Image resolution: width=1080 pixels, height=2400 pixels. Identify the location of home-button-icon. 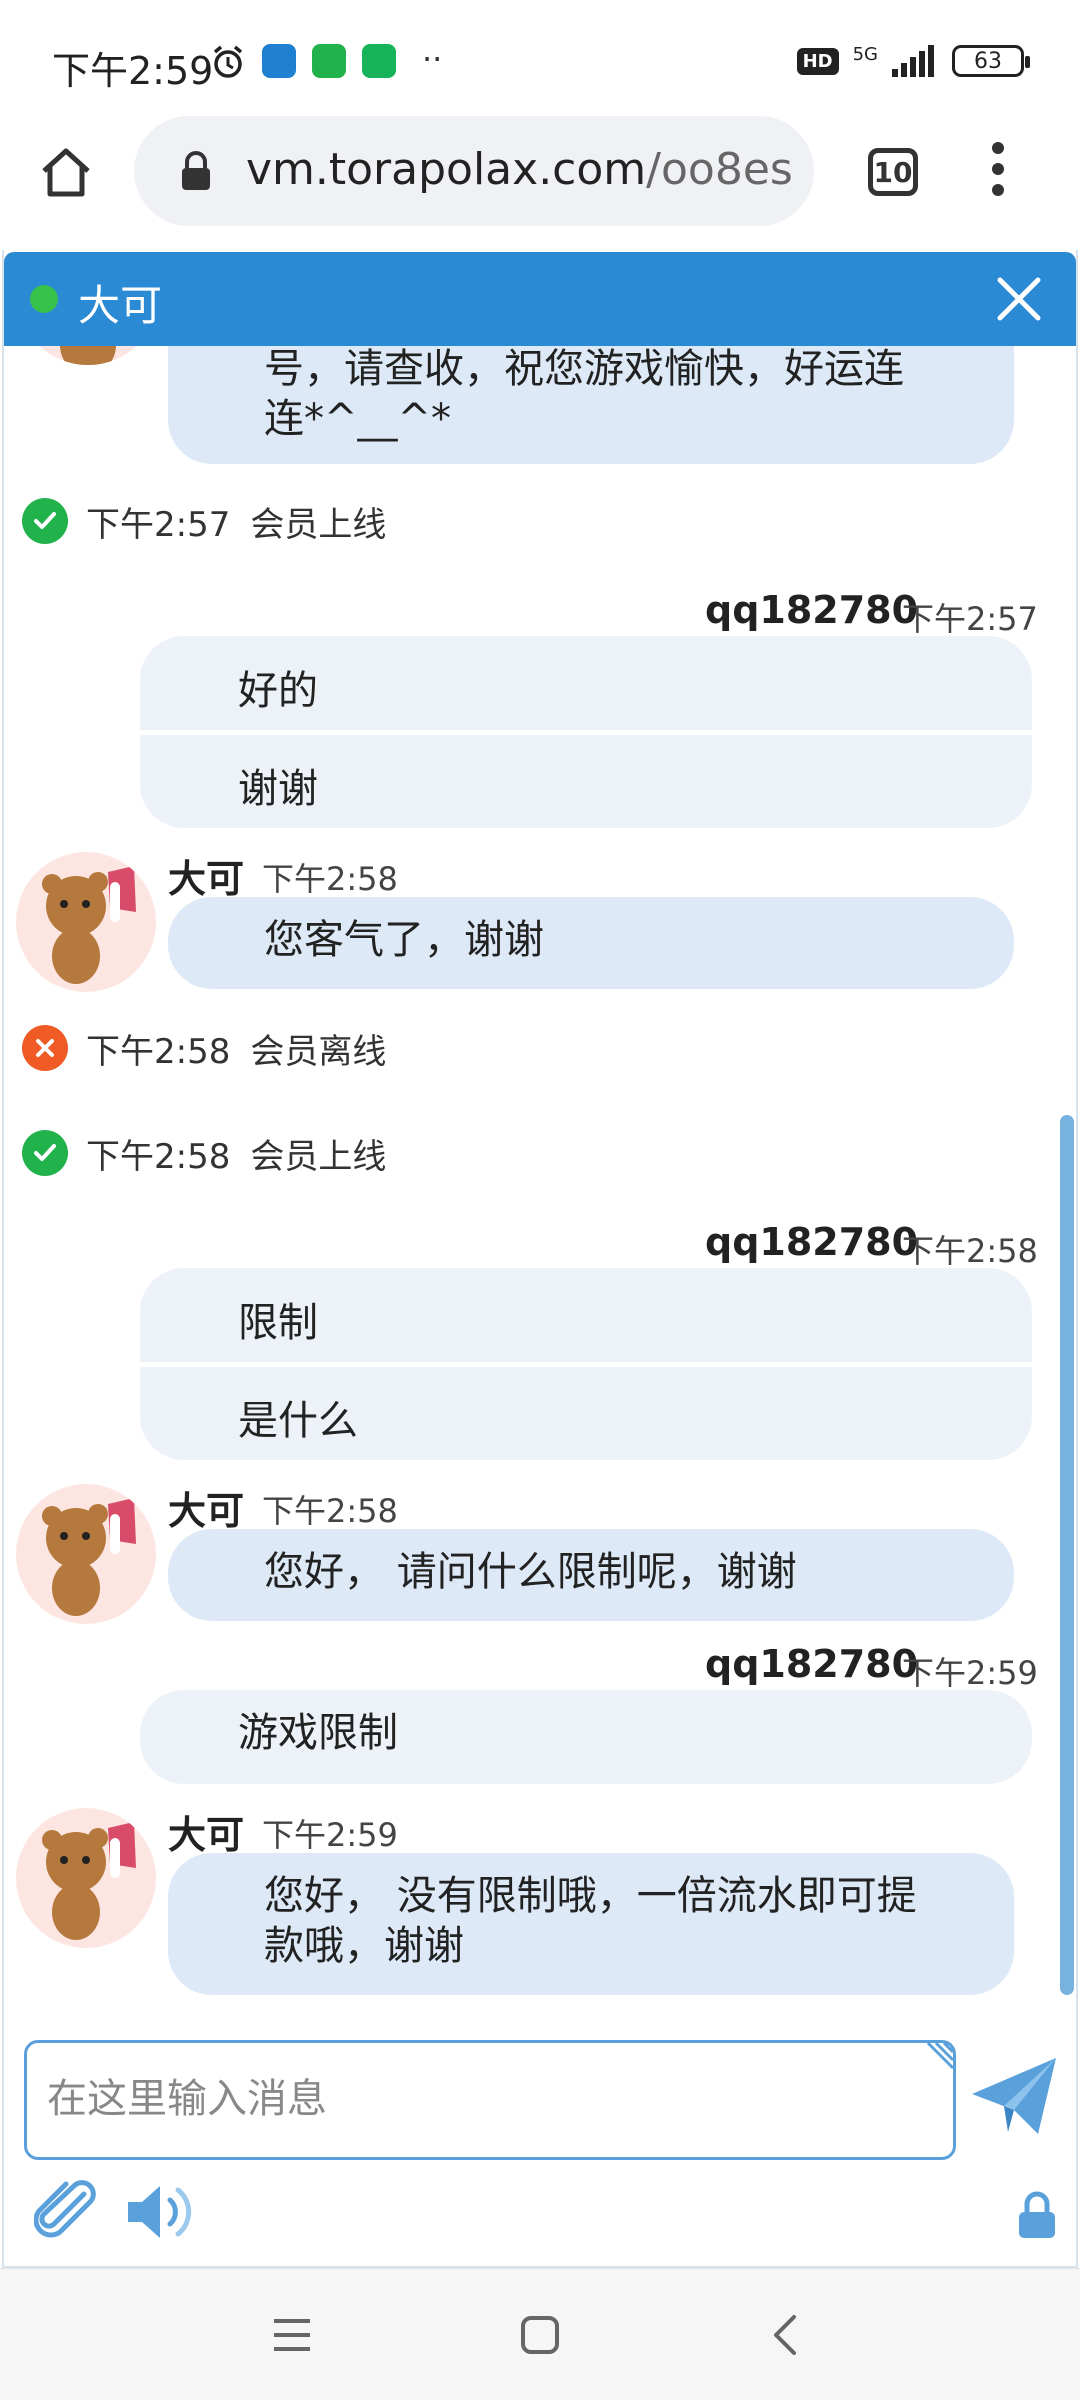
(540, 2335).